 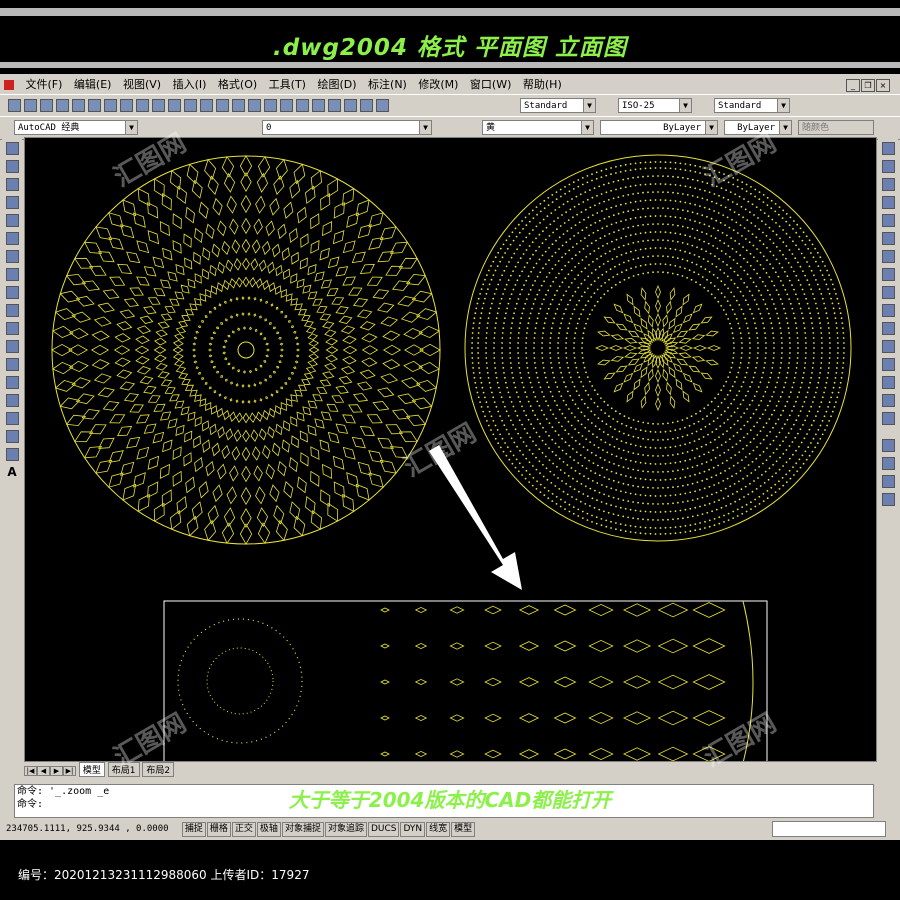 What do you see at coordinates (44, 84) in the screenshot?
I see `menu-file: 文件(F)` at bounding box center [44, 84].